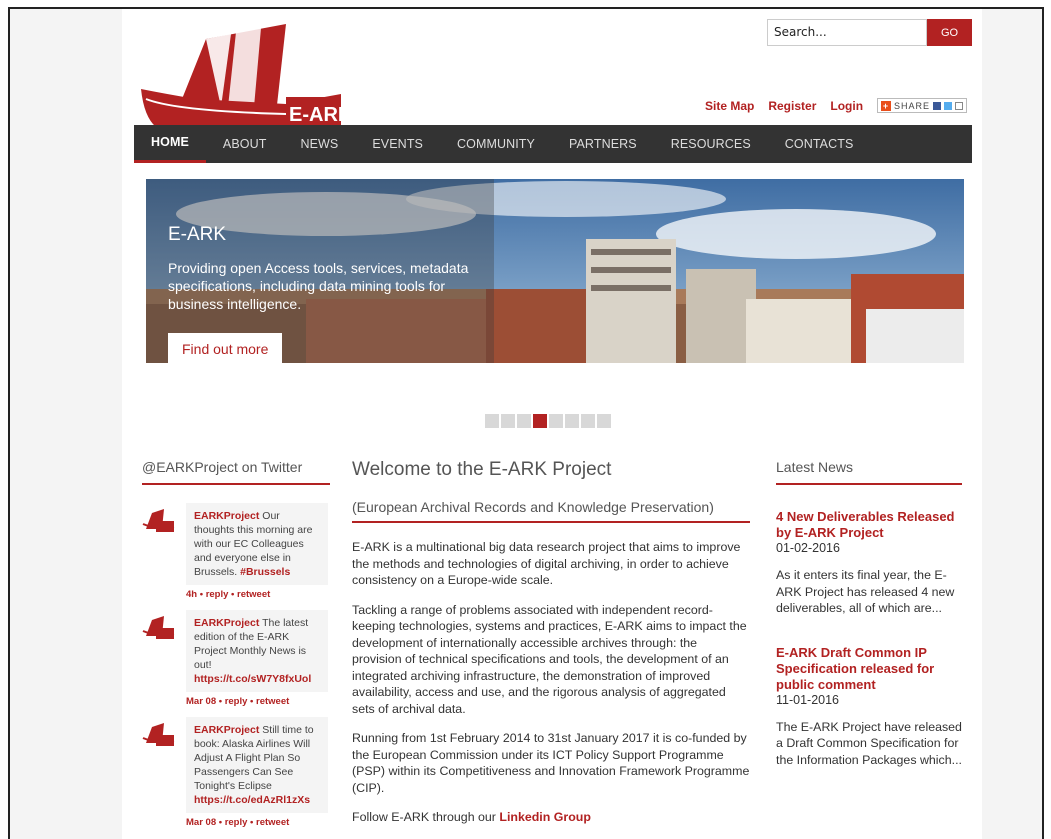 The image size is (1051, 839). Describe the element at coordinates (729, 106) in the screenshot. I see `site-map-link: Site Map` at that location.